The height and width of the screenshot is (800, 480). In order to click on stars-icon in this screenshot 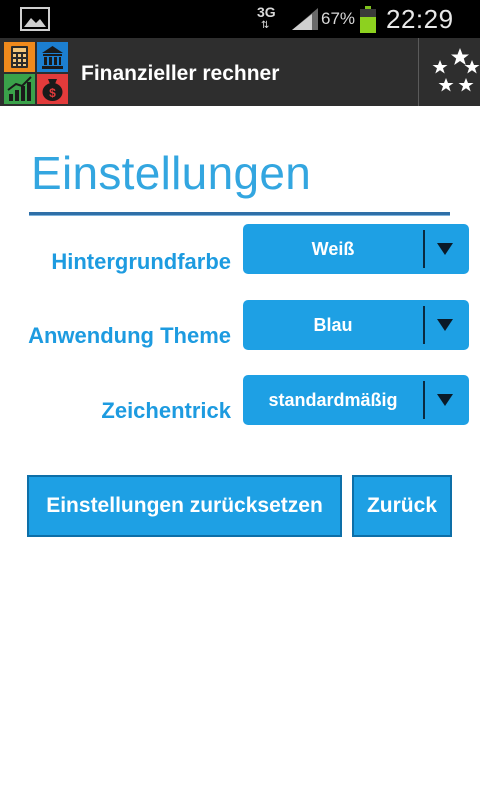, I will do `click(450, 72)`.